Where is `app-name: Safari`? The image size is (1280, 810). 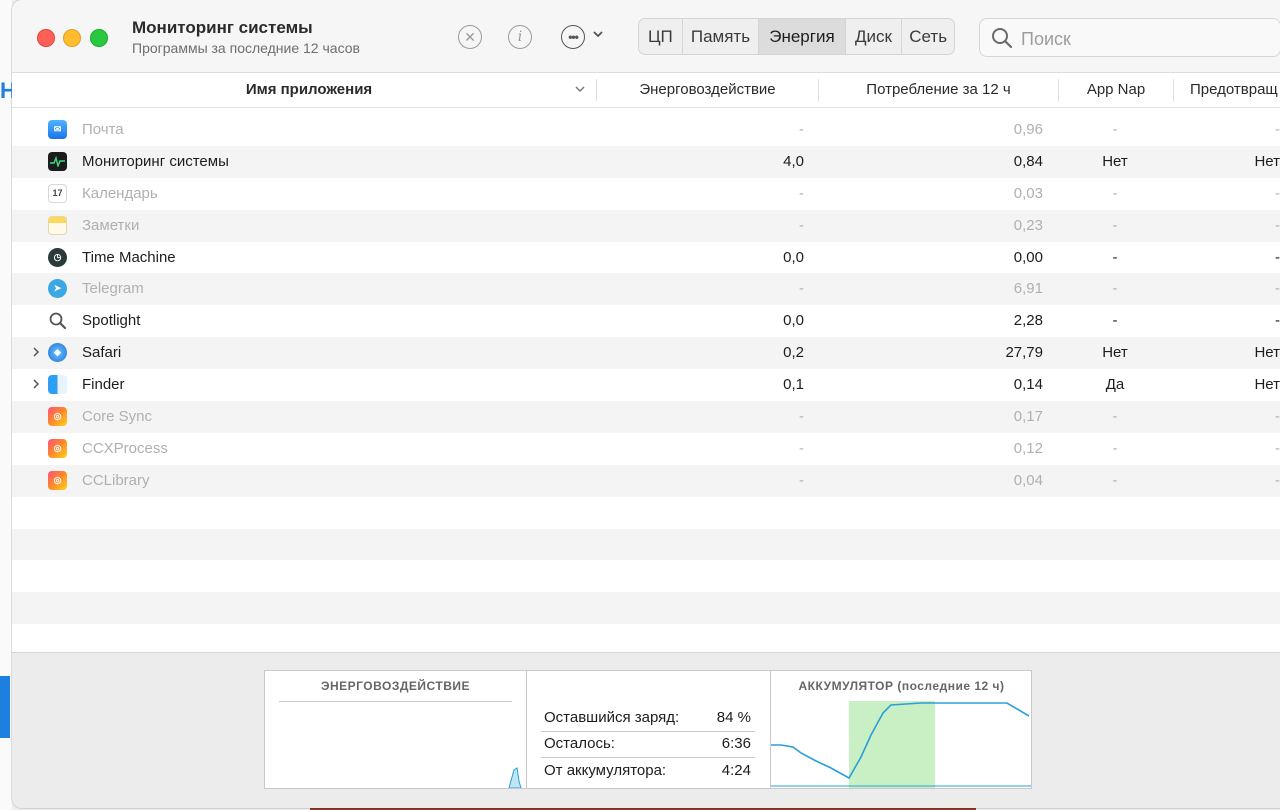 app-name: Safari is located at coordinates (102, 353).